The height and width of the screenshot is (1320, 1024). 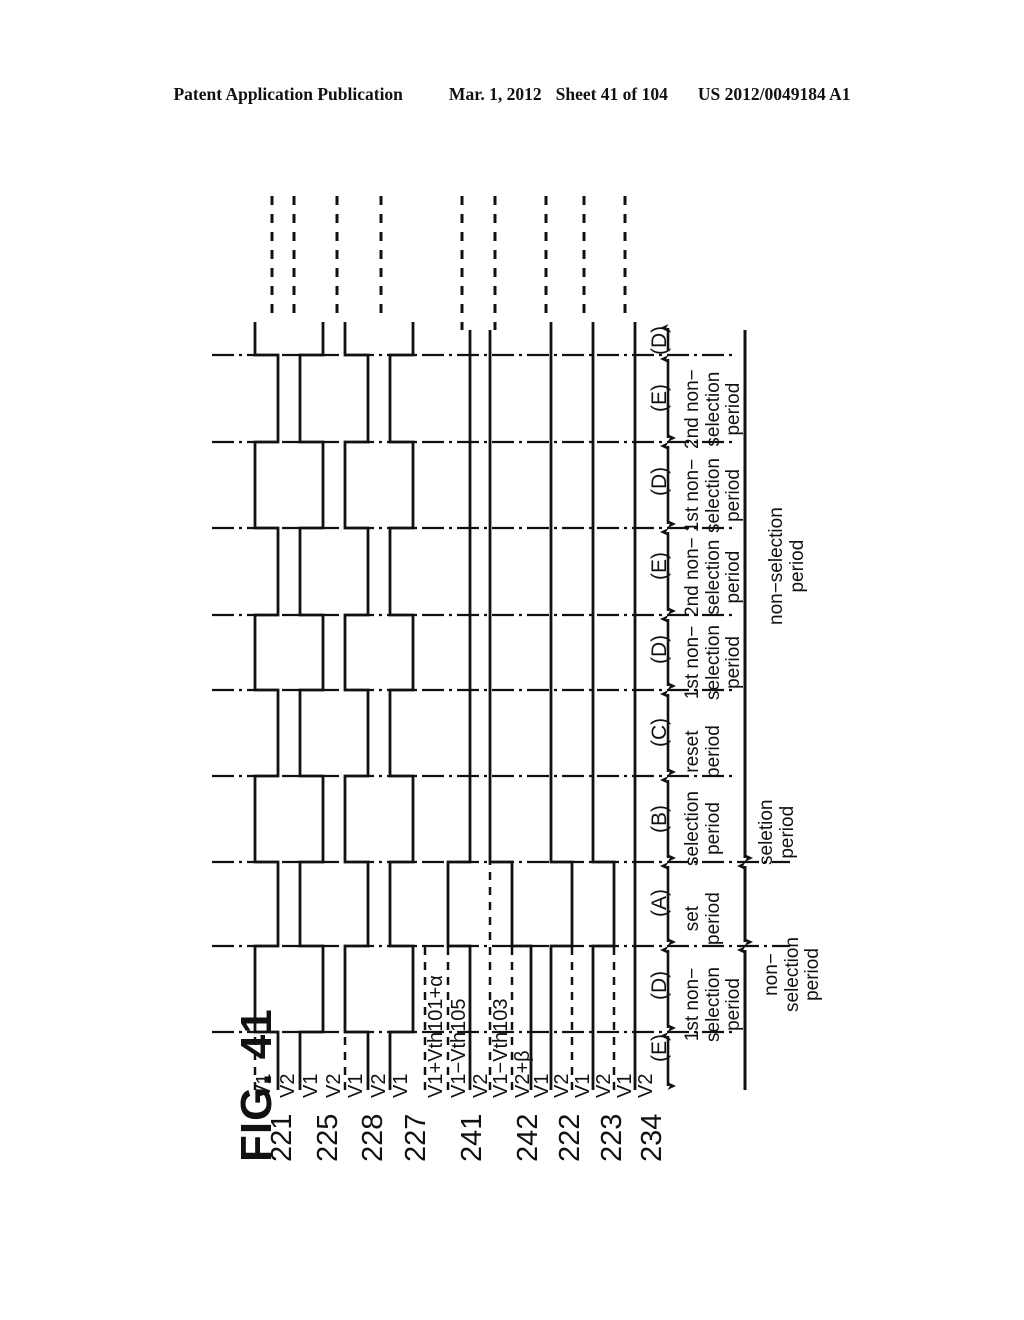 What do you see at coordinates (436, 1018) in the screenshot?
I see `trace-241-reference-levels` at bounding box center [436, 1018].